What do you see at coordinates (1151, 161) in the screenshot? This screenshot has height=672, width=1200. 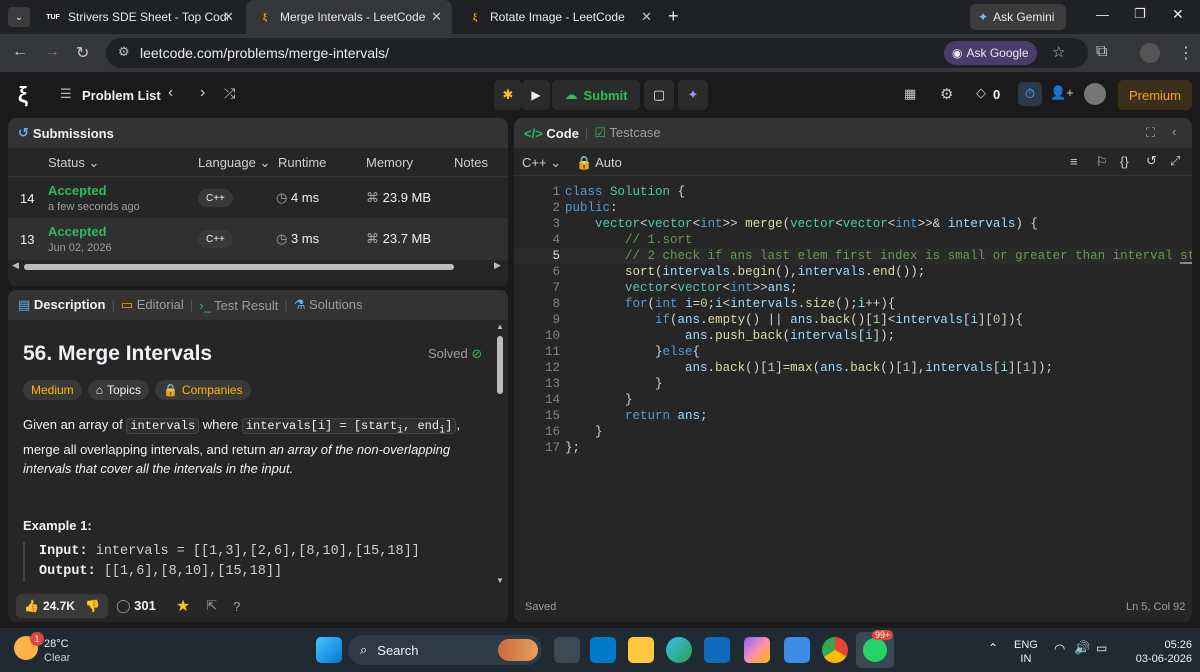 I see `reset-icon: ↺` at bounding box center [1151, 161].